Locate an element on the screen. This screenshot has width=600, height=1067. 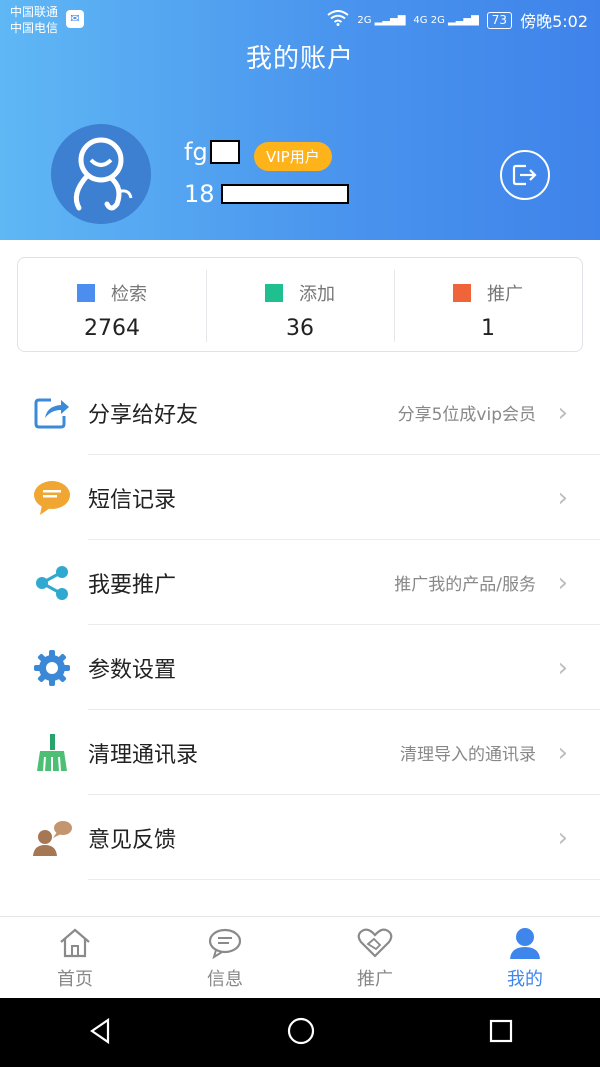
stat-added: 添加 36 is located at coordinates (300, 304).